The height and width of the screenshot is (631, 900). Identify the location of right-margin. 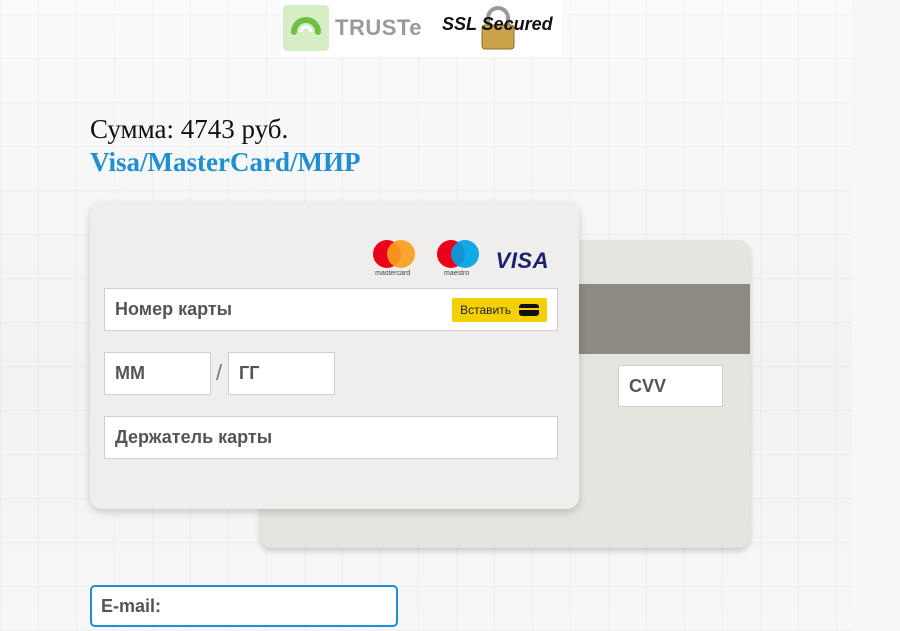
(876, 315).